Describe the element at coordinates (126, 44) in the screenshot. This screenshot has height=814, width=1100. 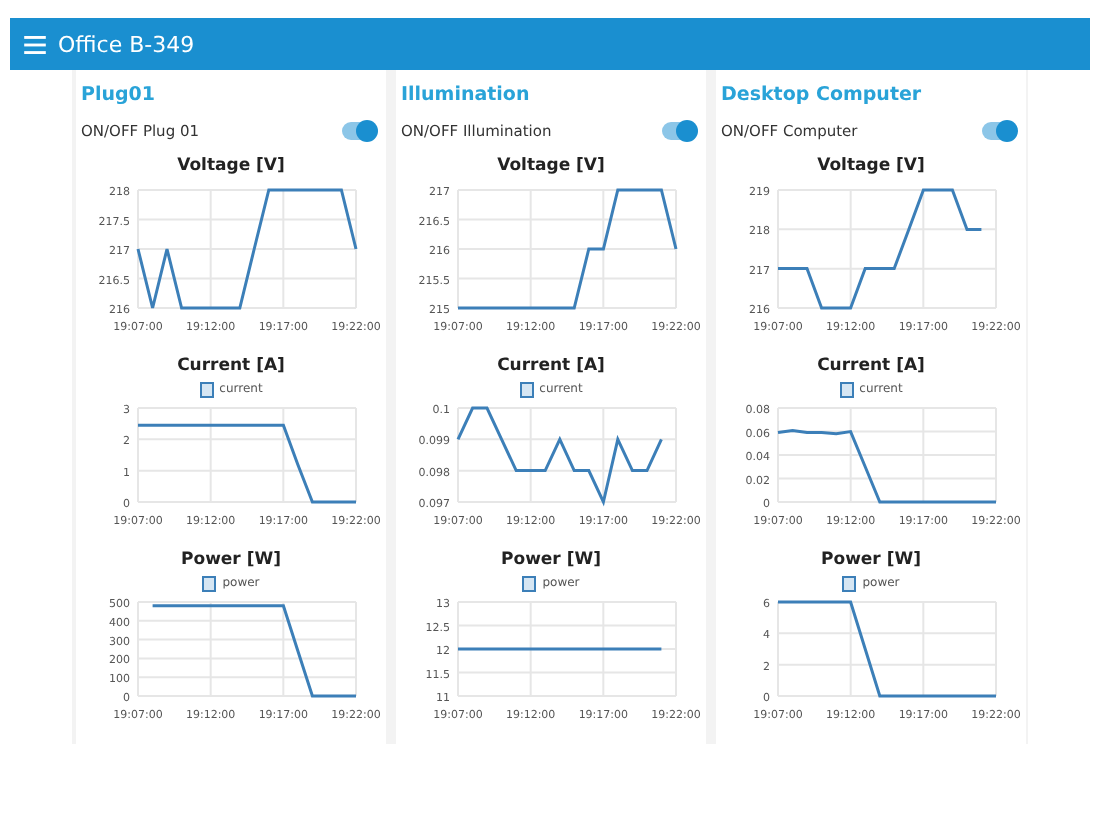
I see `page-title: Office B-349` at that location.